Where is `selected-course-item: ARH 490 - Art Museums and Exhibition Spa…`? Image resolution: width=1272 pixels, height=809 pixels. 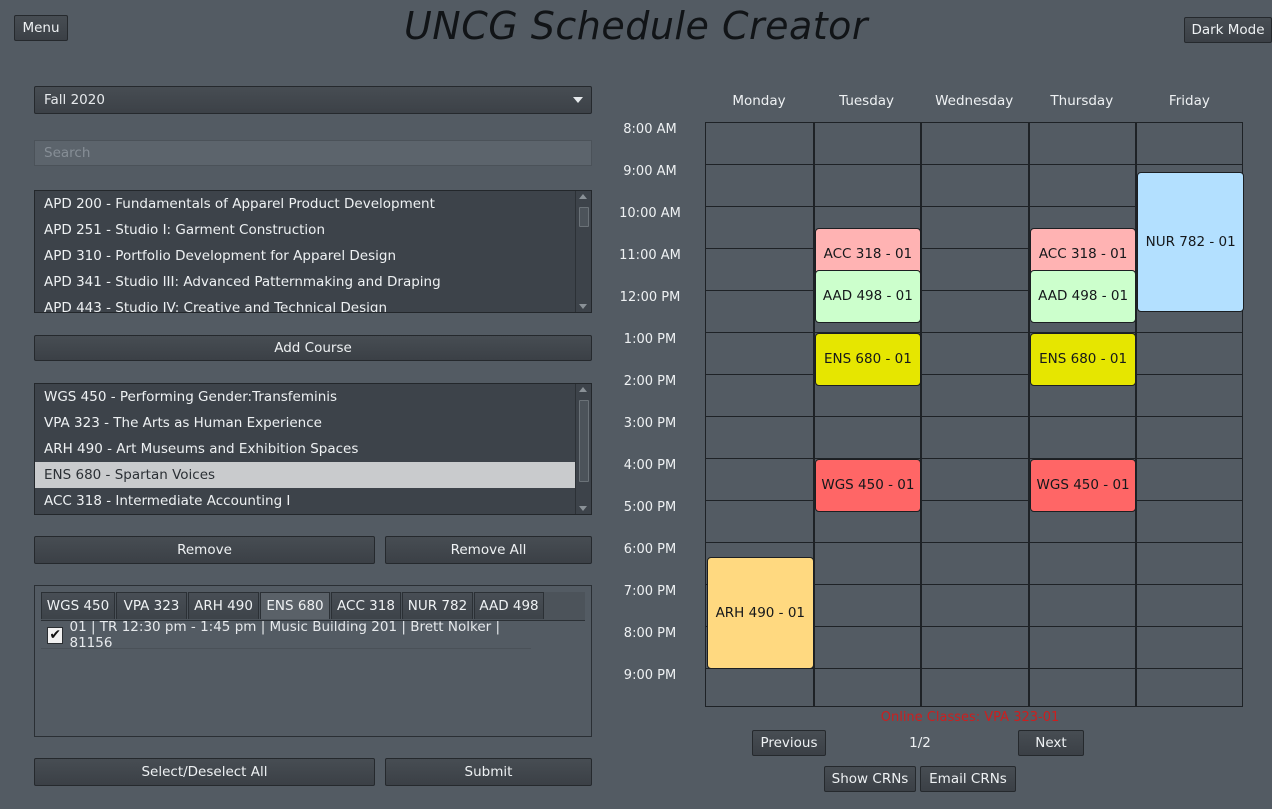 selected-course-item: ARH 490 - Art Museums and Exhibition Spa… is located at coordinates (305, 449).